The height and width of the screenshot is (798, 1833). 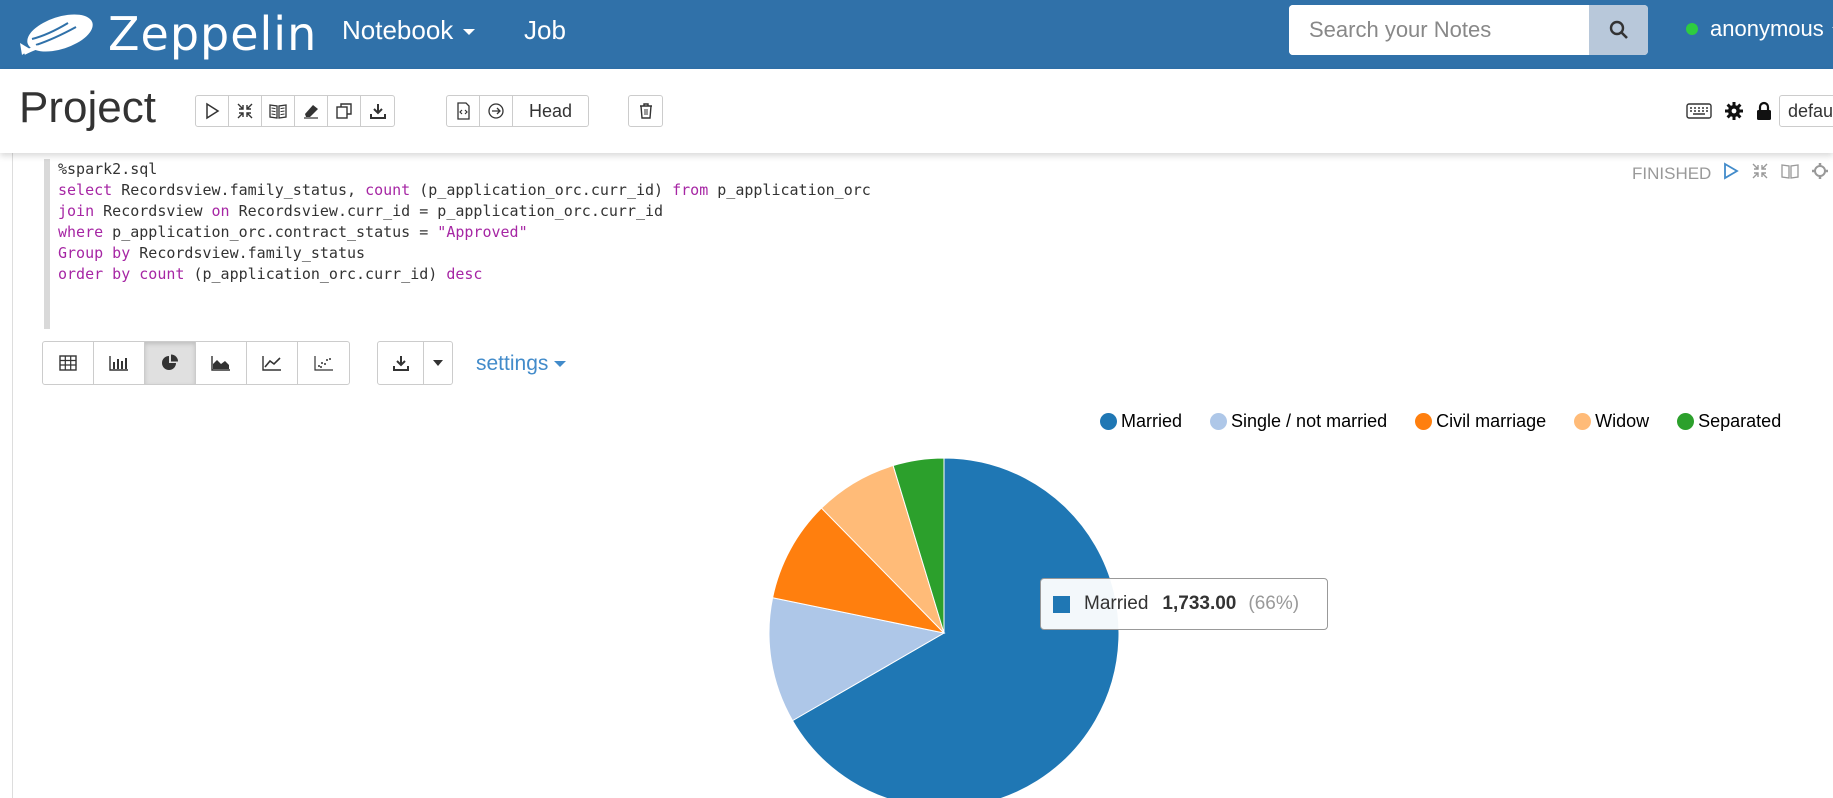 I want to click on eraser-icon, so click(x=311, y=112).